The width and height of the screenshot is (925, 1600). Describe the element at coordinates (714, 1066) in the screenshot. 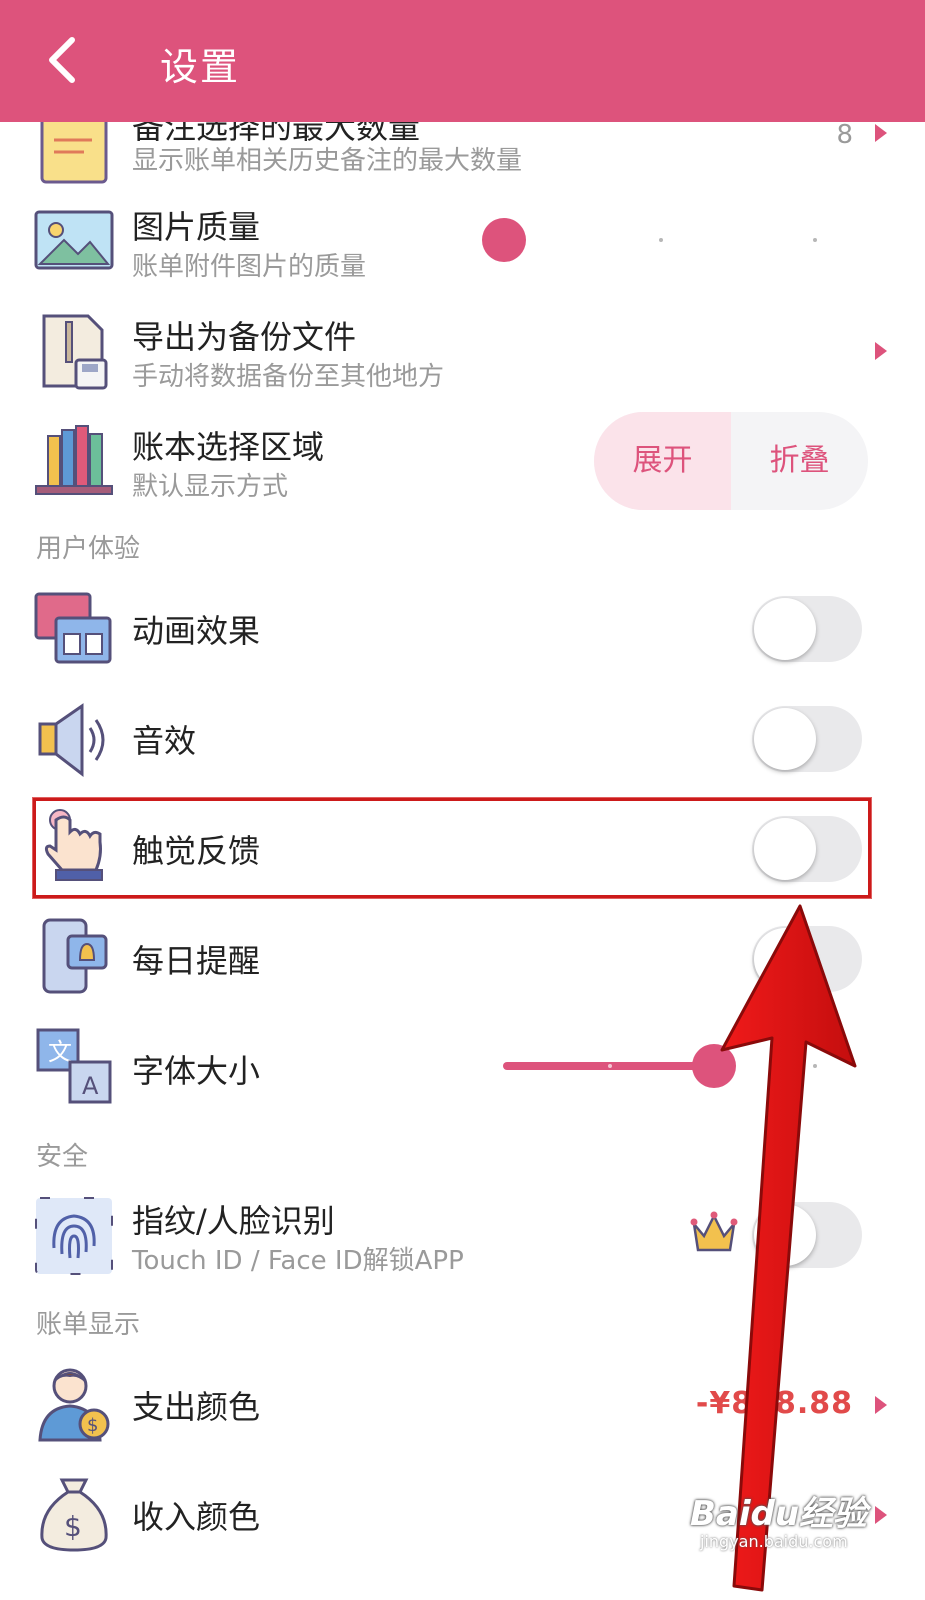

I see `font-size-slider-thumb` at that location.